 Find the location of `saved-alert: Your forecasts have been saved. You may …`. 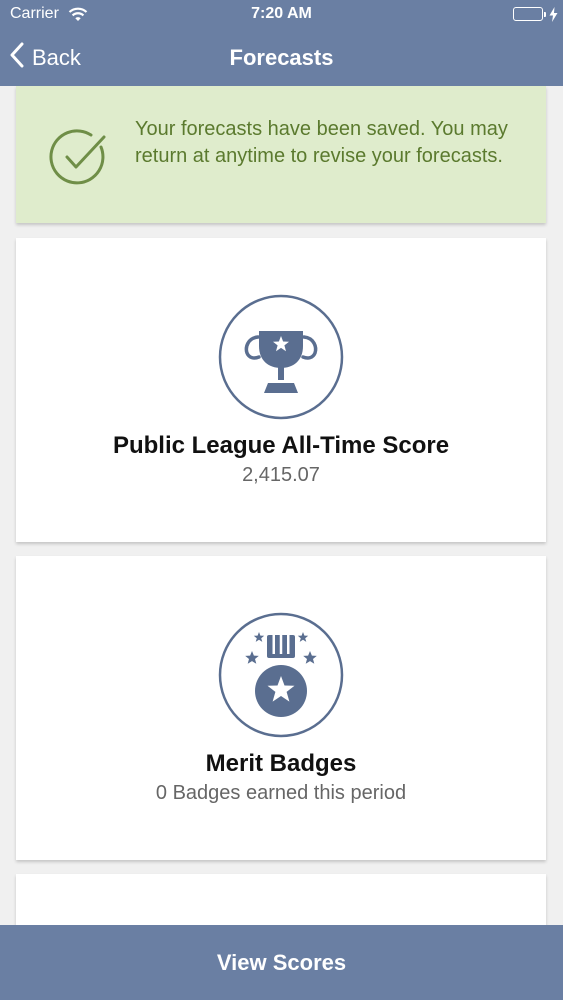

saved-alert: Your forecasts have been saved. You may … is located at coordinates (281, 154).